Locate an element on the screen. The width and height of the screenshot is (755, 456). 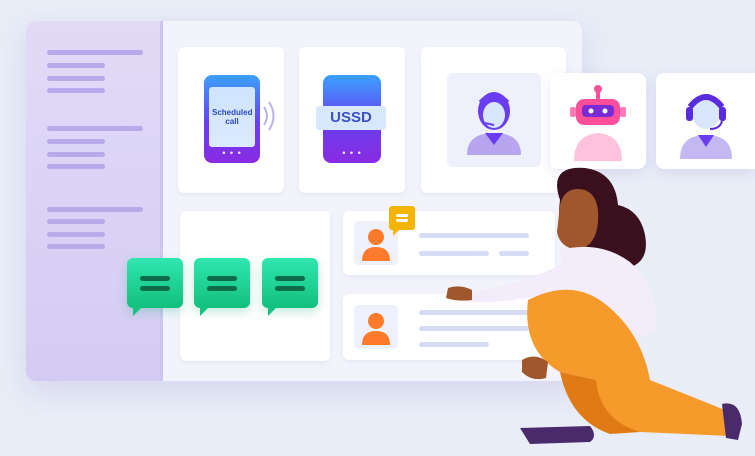
support-agent-female-icon is located at coordinates (494, 123).